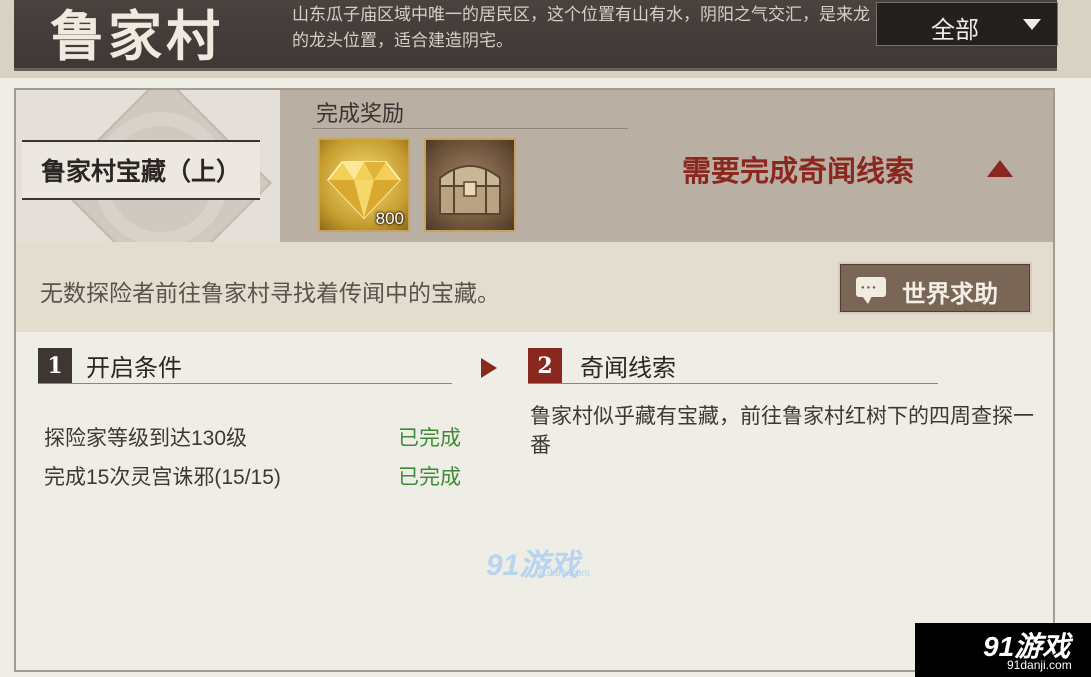 The width and height of the screenshot is (1091, 677). I want to click on reward-item-chest, so click(470, 185).